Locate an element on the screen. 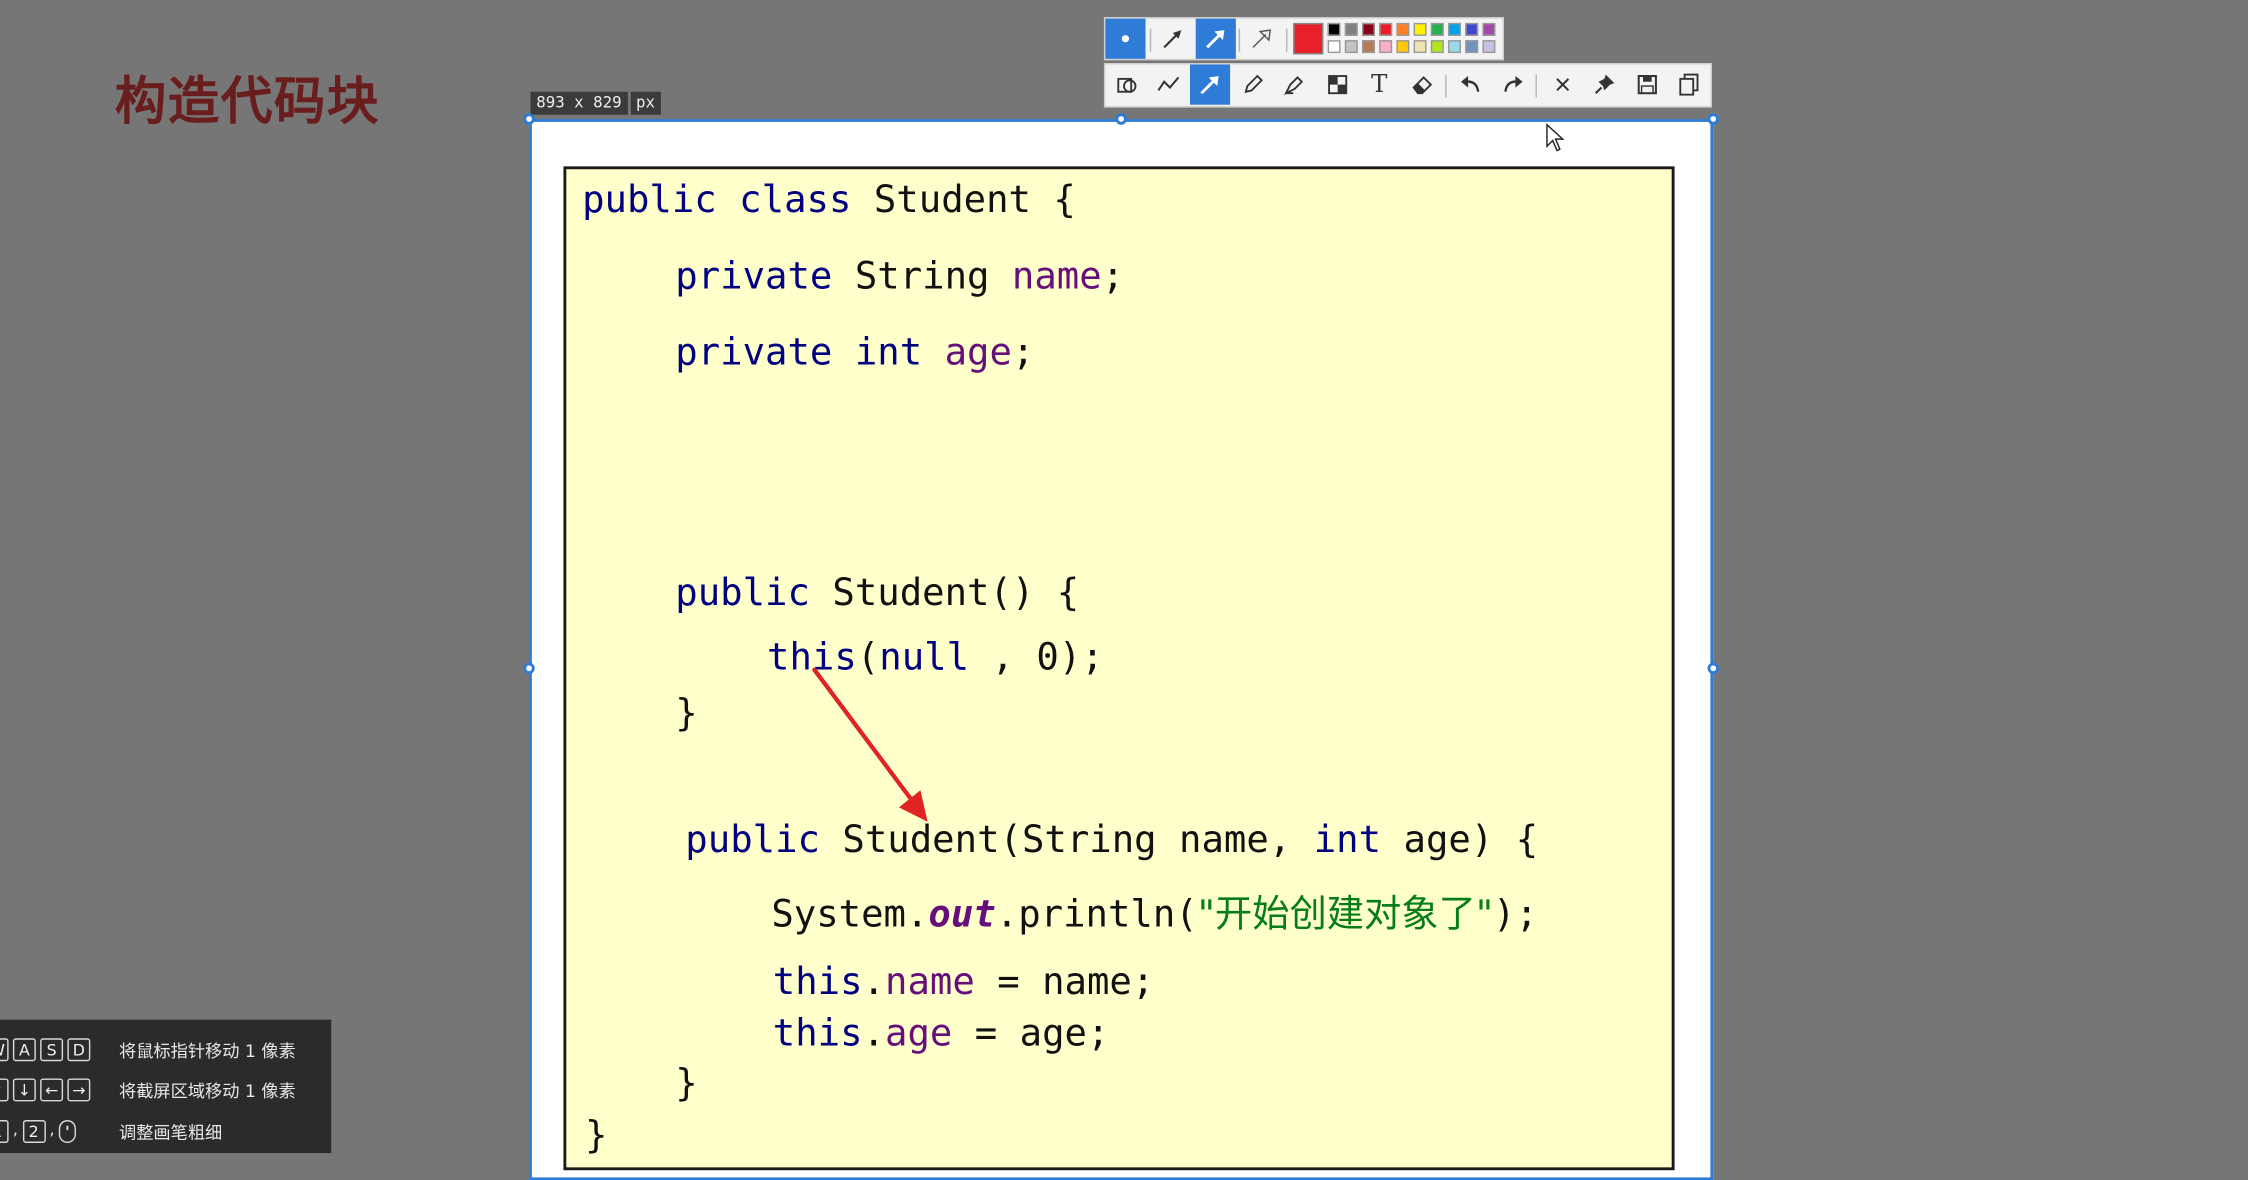 The width and height of the screenshot is (2248, 1180). text-tool-icon: T is located at coordinates (1379, 85).